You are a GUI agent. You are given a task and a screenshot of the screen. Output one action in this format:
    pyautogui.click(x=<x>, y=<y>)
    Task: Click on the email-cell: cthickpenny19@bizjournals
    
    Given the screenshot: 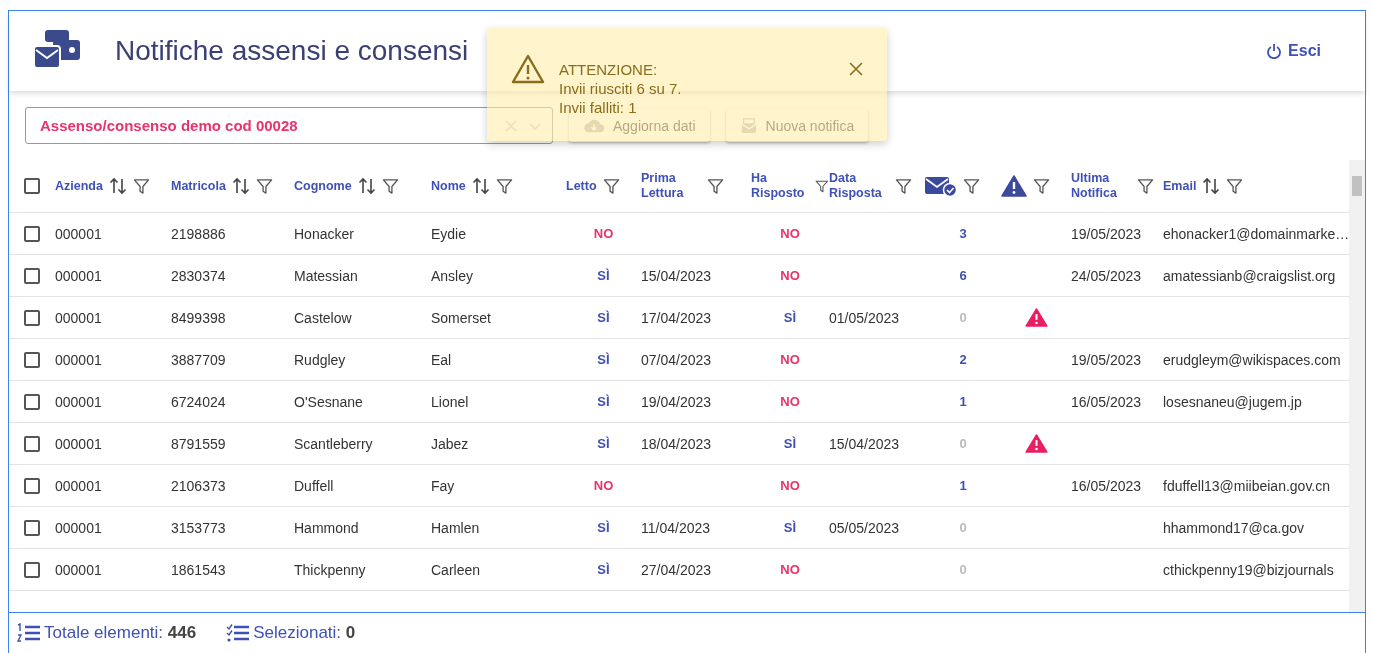 What is the action you would take?
    pyautogui.click(x=1248, y=569)
    